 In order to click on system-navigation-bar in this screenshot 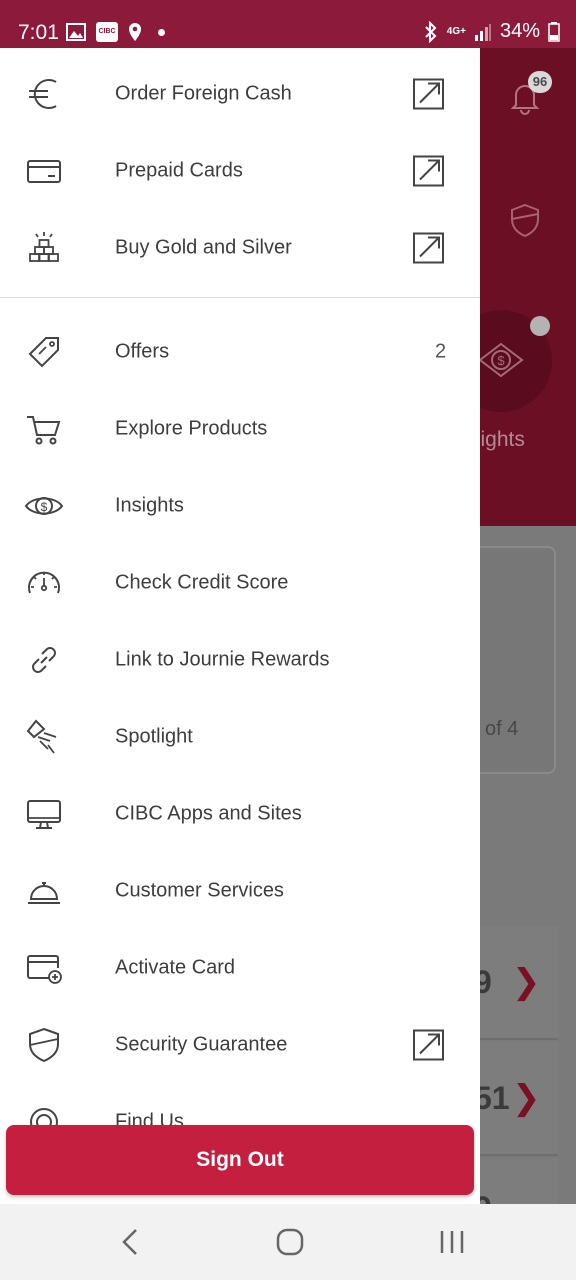, I will do `click(288, 1242)`.